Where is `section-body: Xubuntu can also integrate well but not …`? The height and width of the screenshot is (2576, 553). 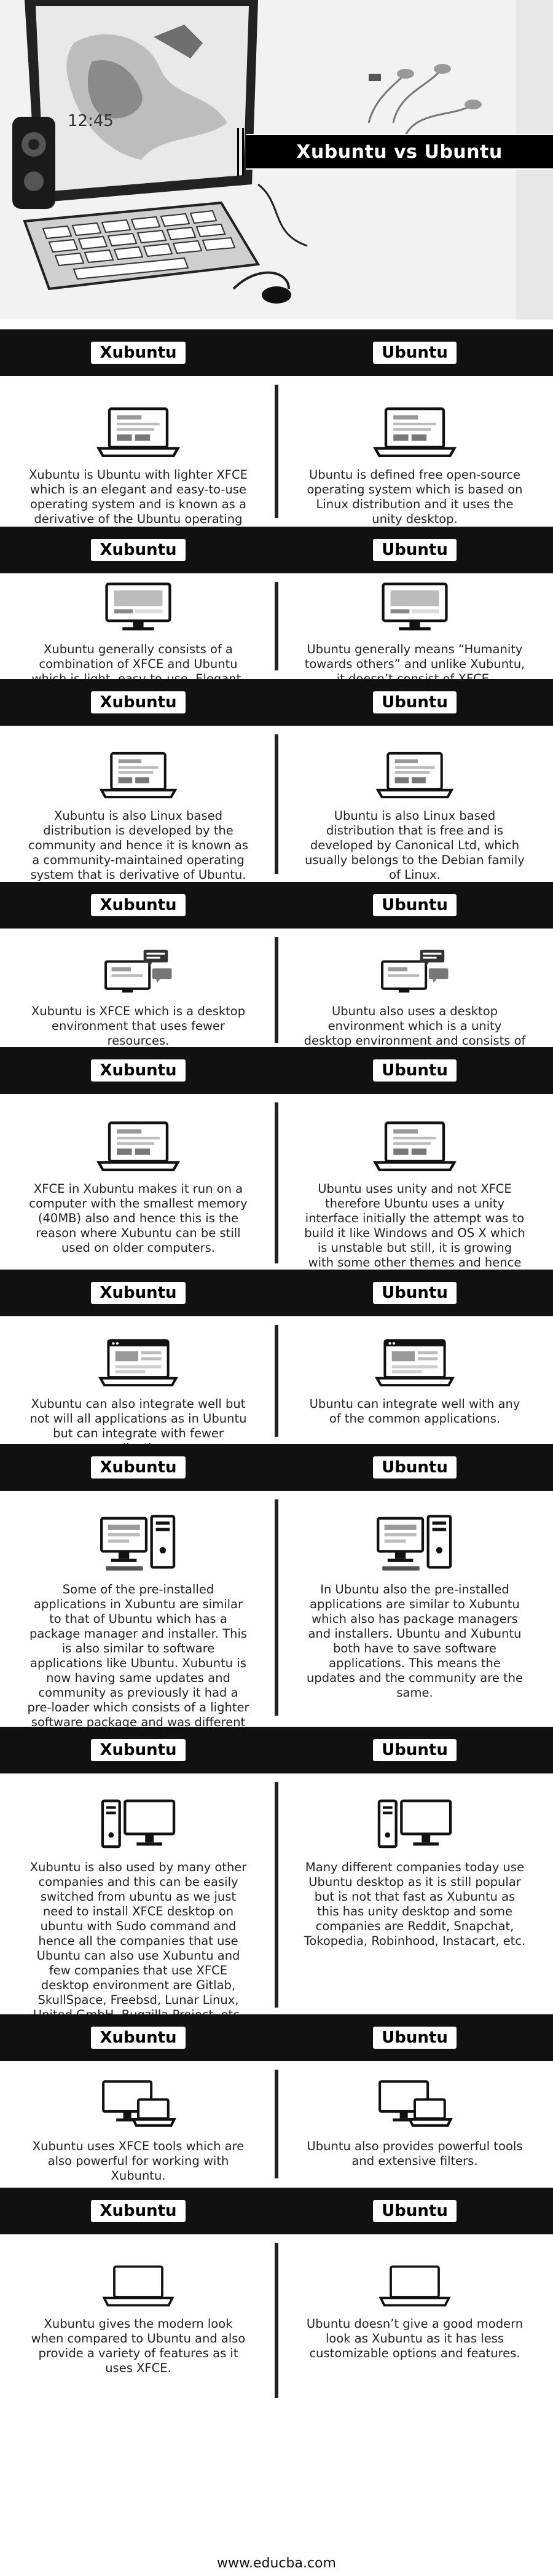 section-body: Xubuntu can also integrate well but not … is located at coordinates (276, 1385).